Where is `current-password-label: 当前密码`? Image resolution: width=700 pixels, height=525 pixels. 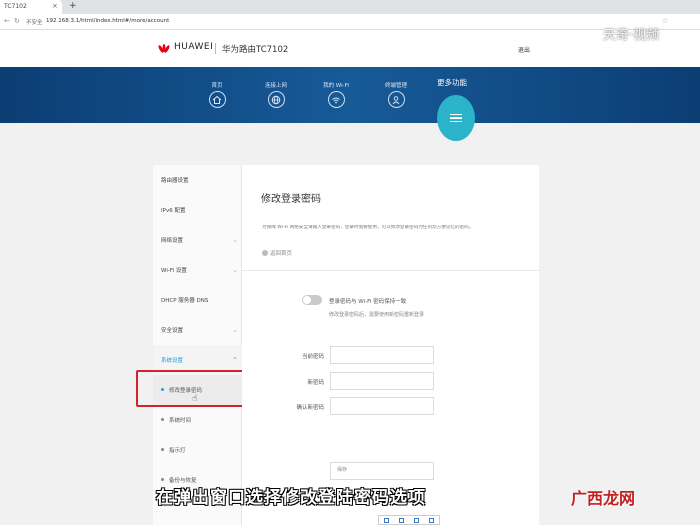
current-password-label: 当前密码 is located at coordinates (312, 357).